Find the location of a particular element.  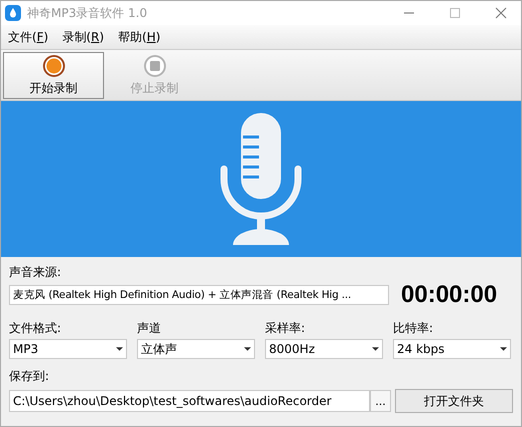

app-icon is located at coordinates (13, 13).